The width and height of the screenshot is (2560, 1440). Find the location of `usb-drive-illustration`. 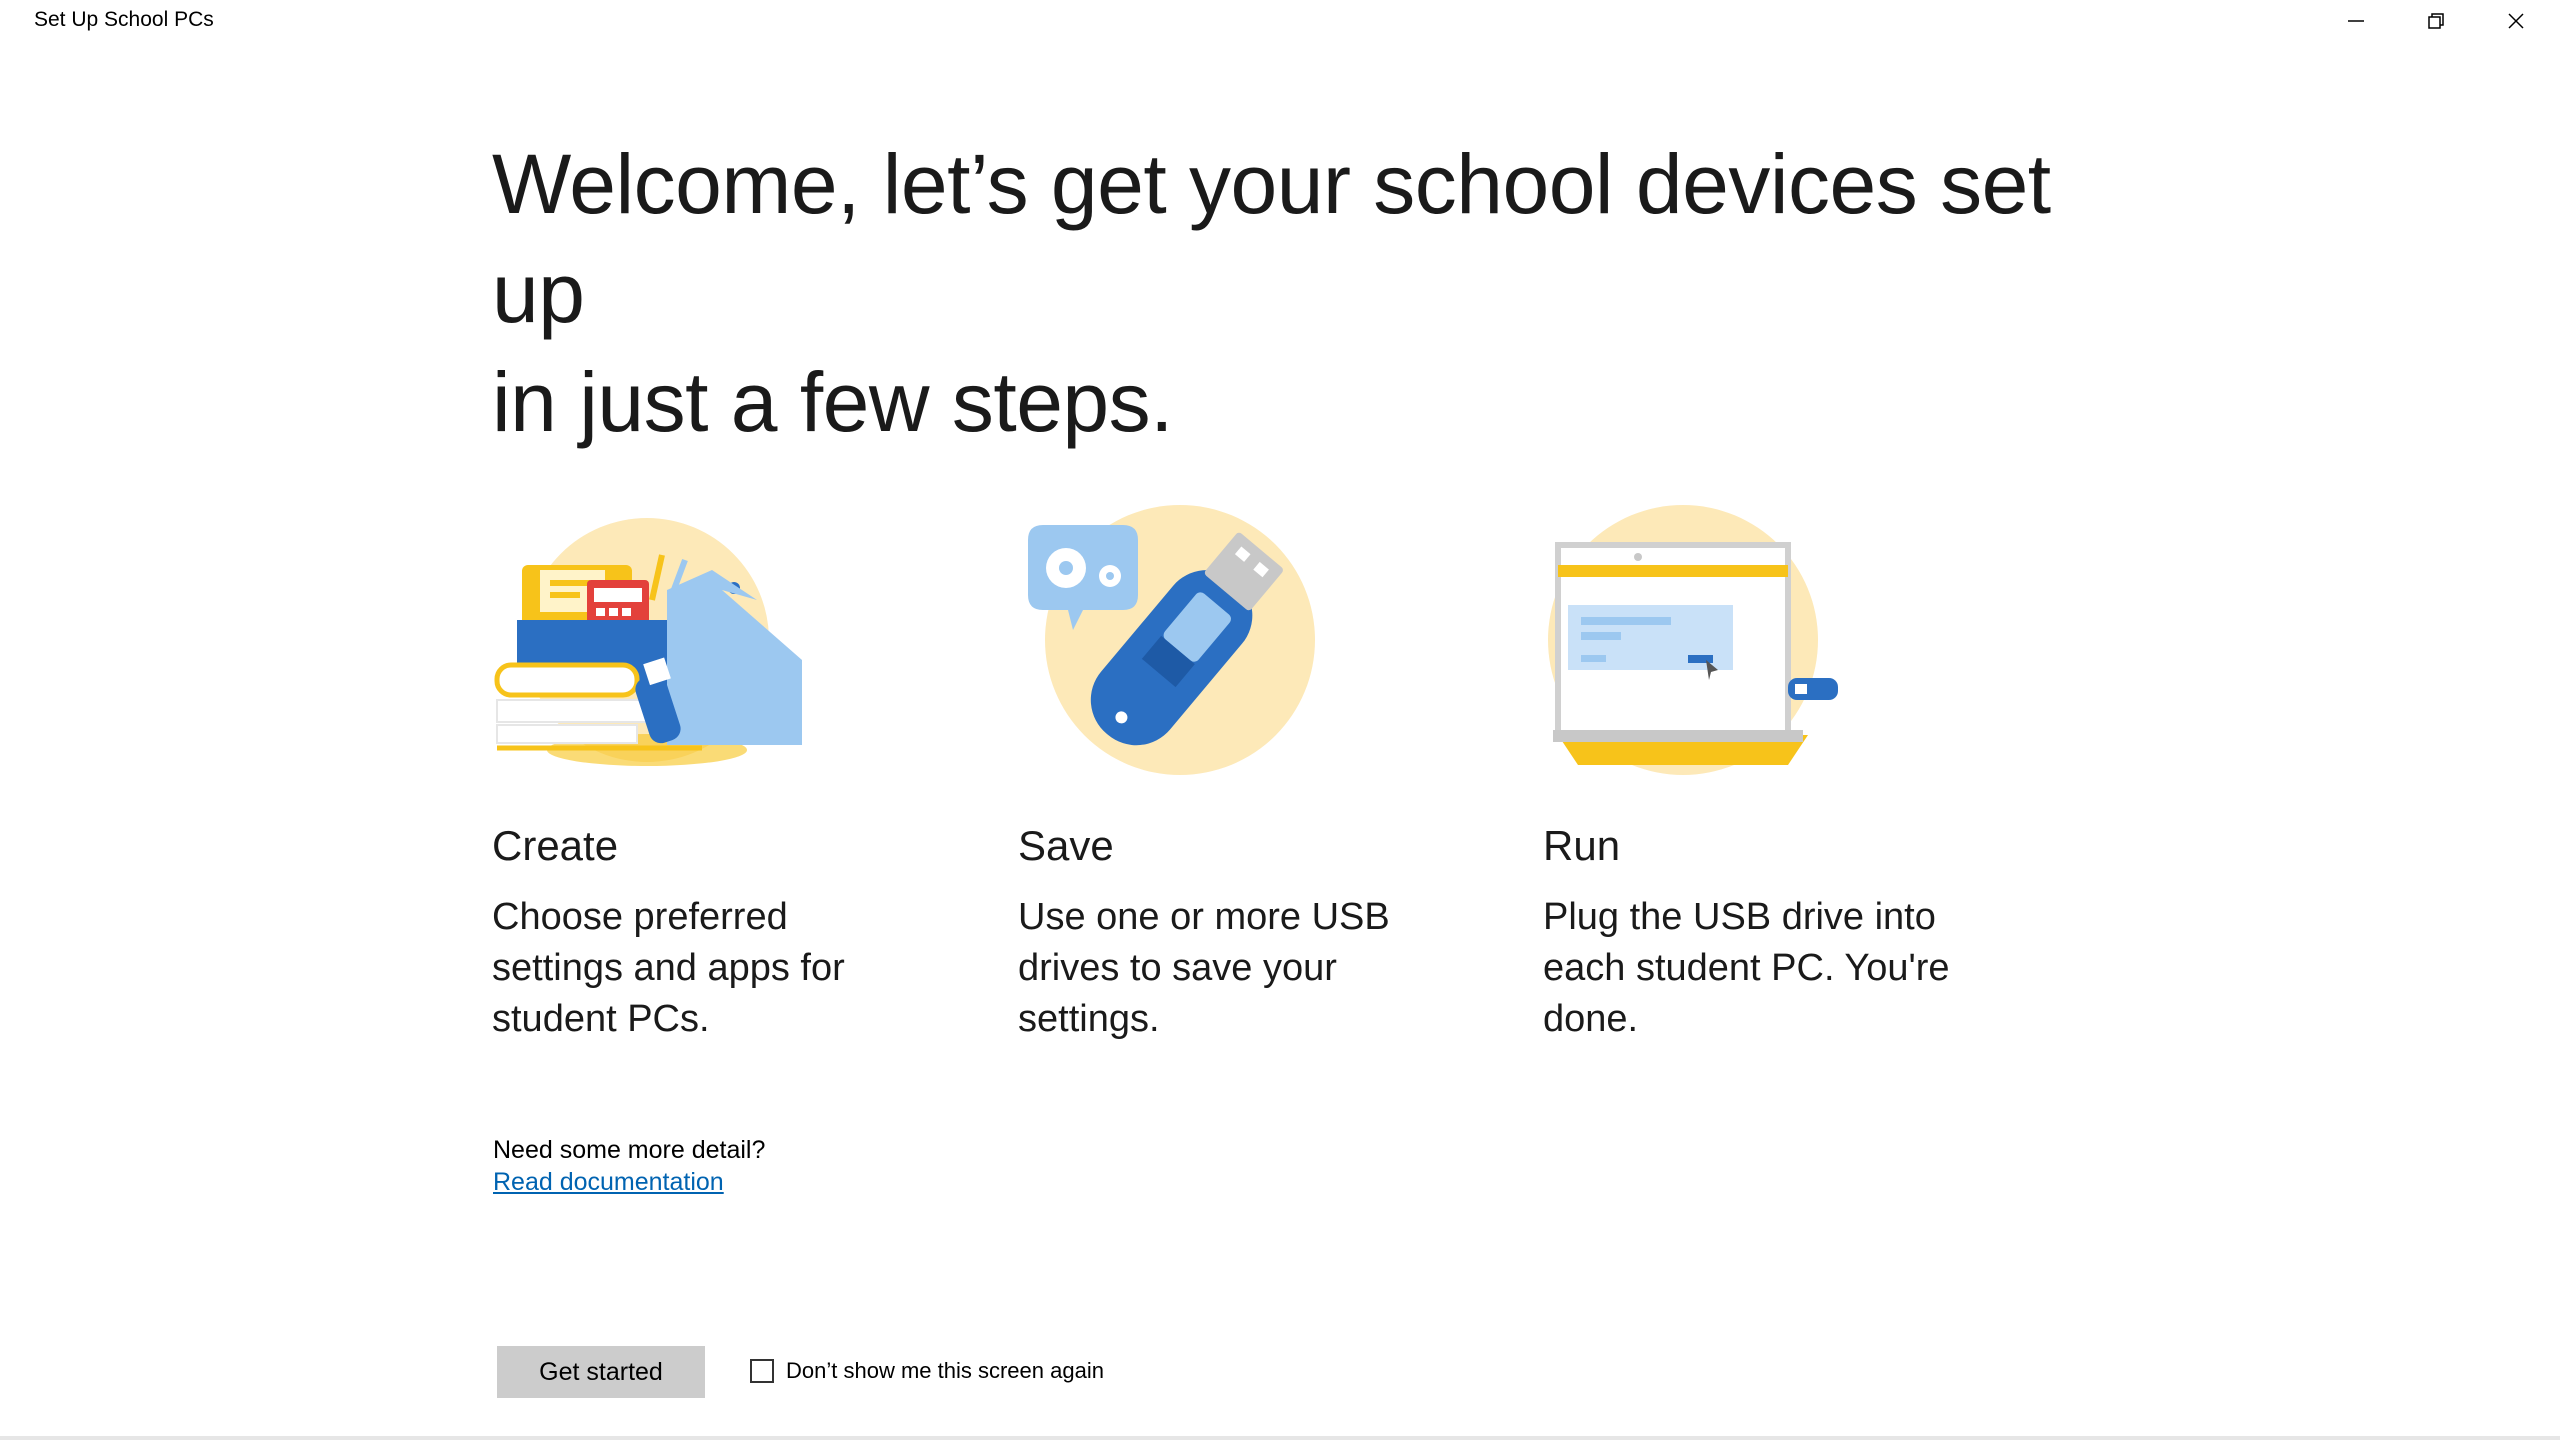

usb-drive-illustration is located at coordinates (1178, 645).